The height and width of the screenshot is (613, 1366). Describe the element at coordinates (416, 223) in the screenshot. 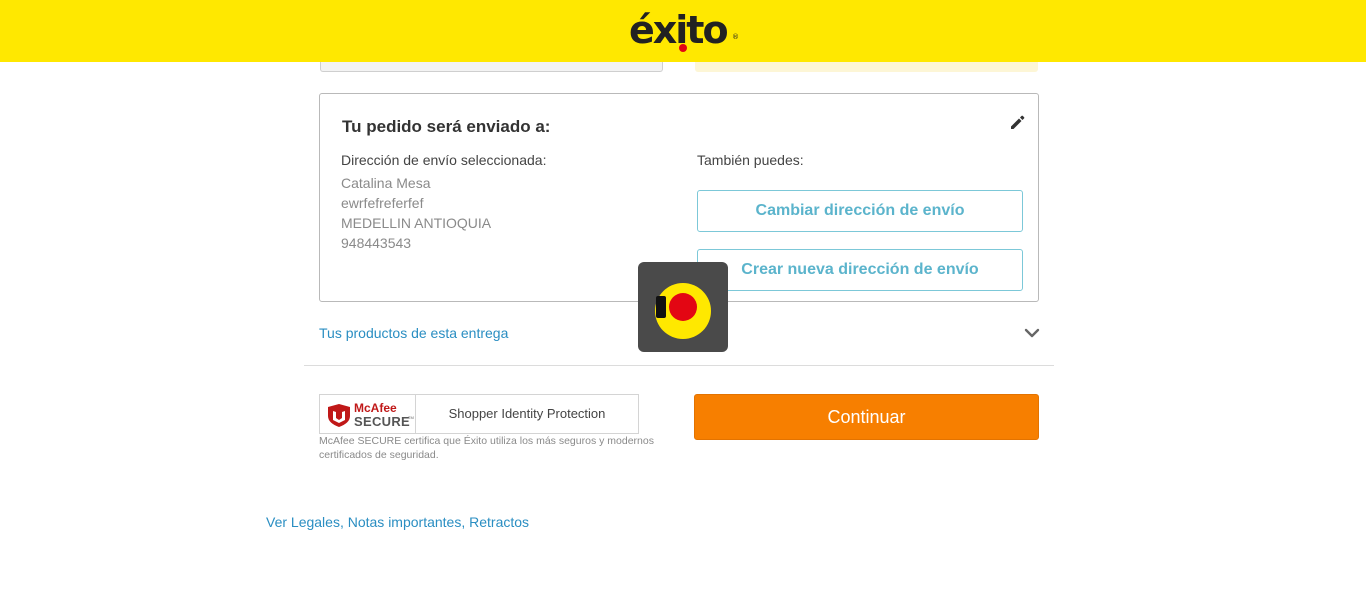

I see `address-city: MEDELLIN ANTIOQUIA` at that location.